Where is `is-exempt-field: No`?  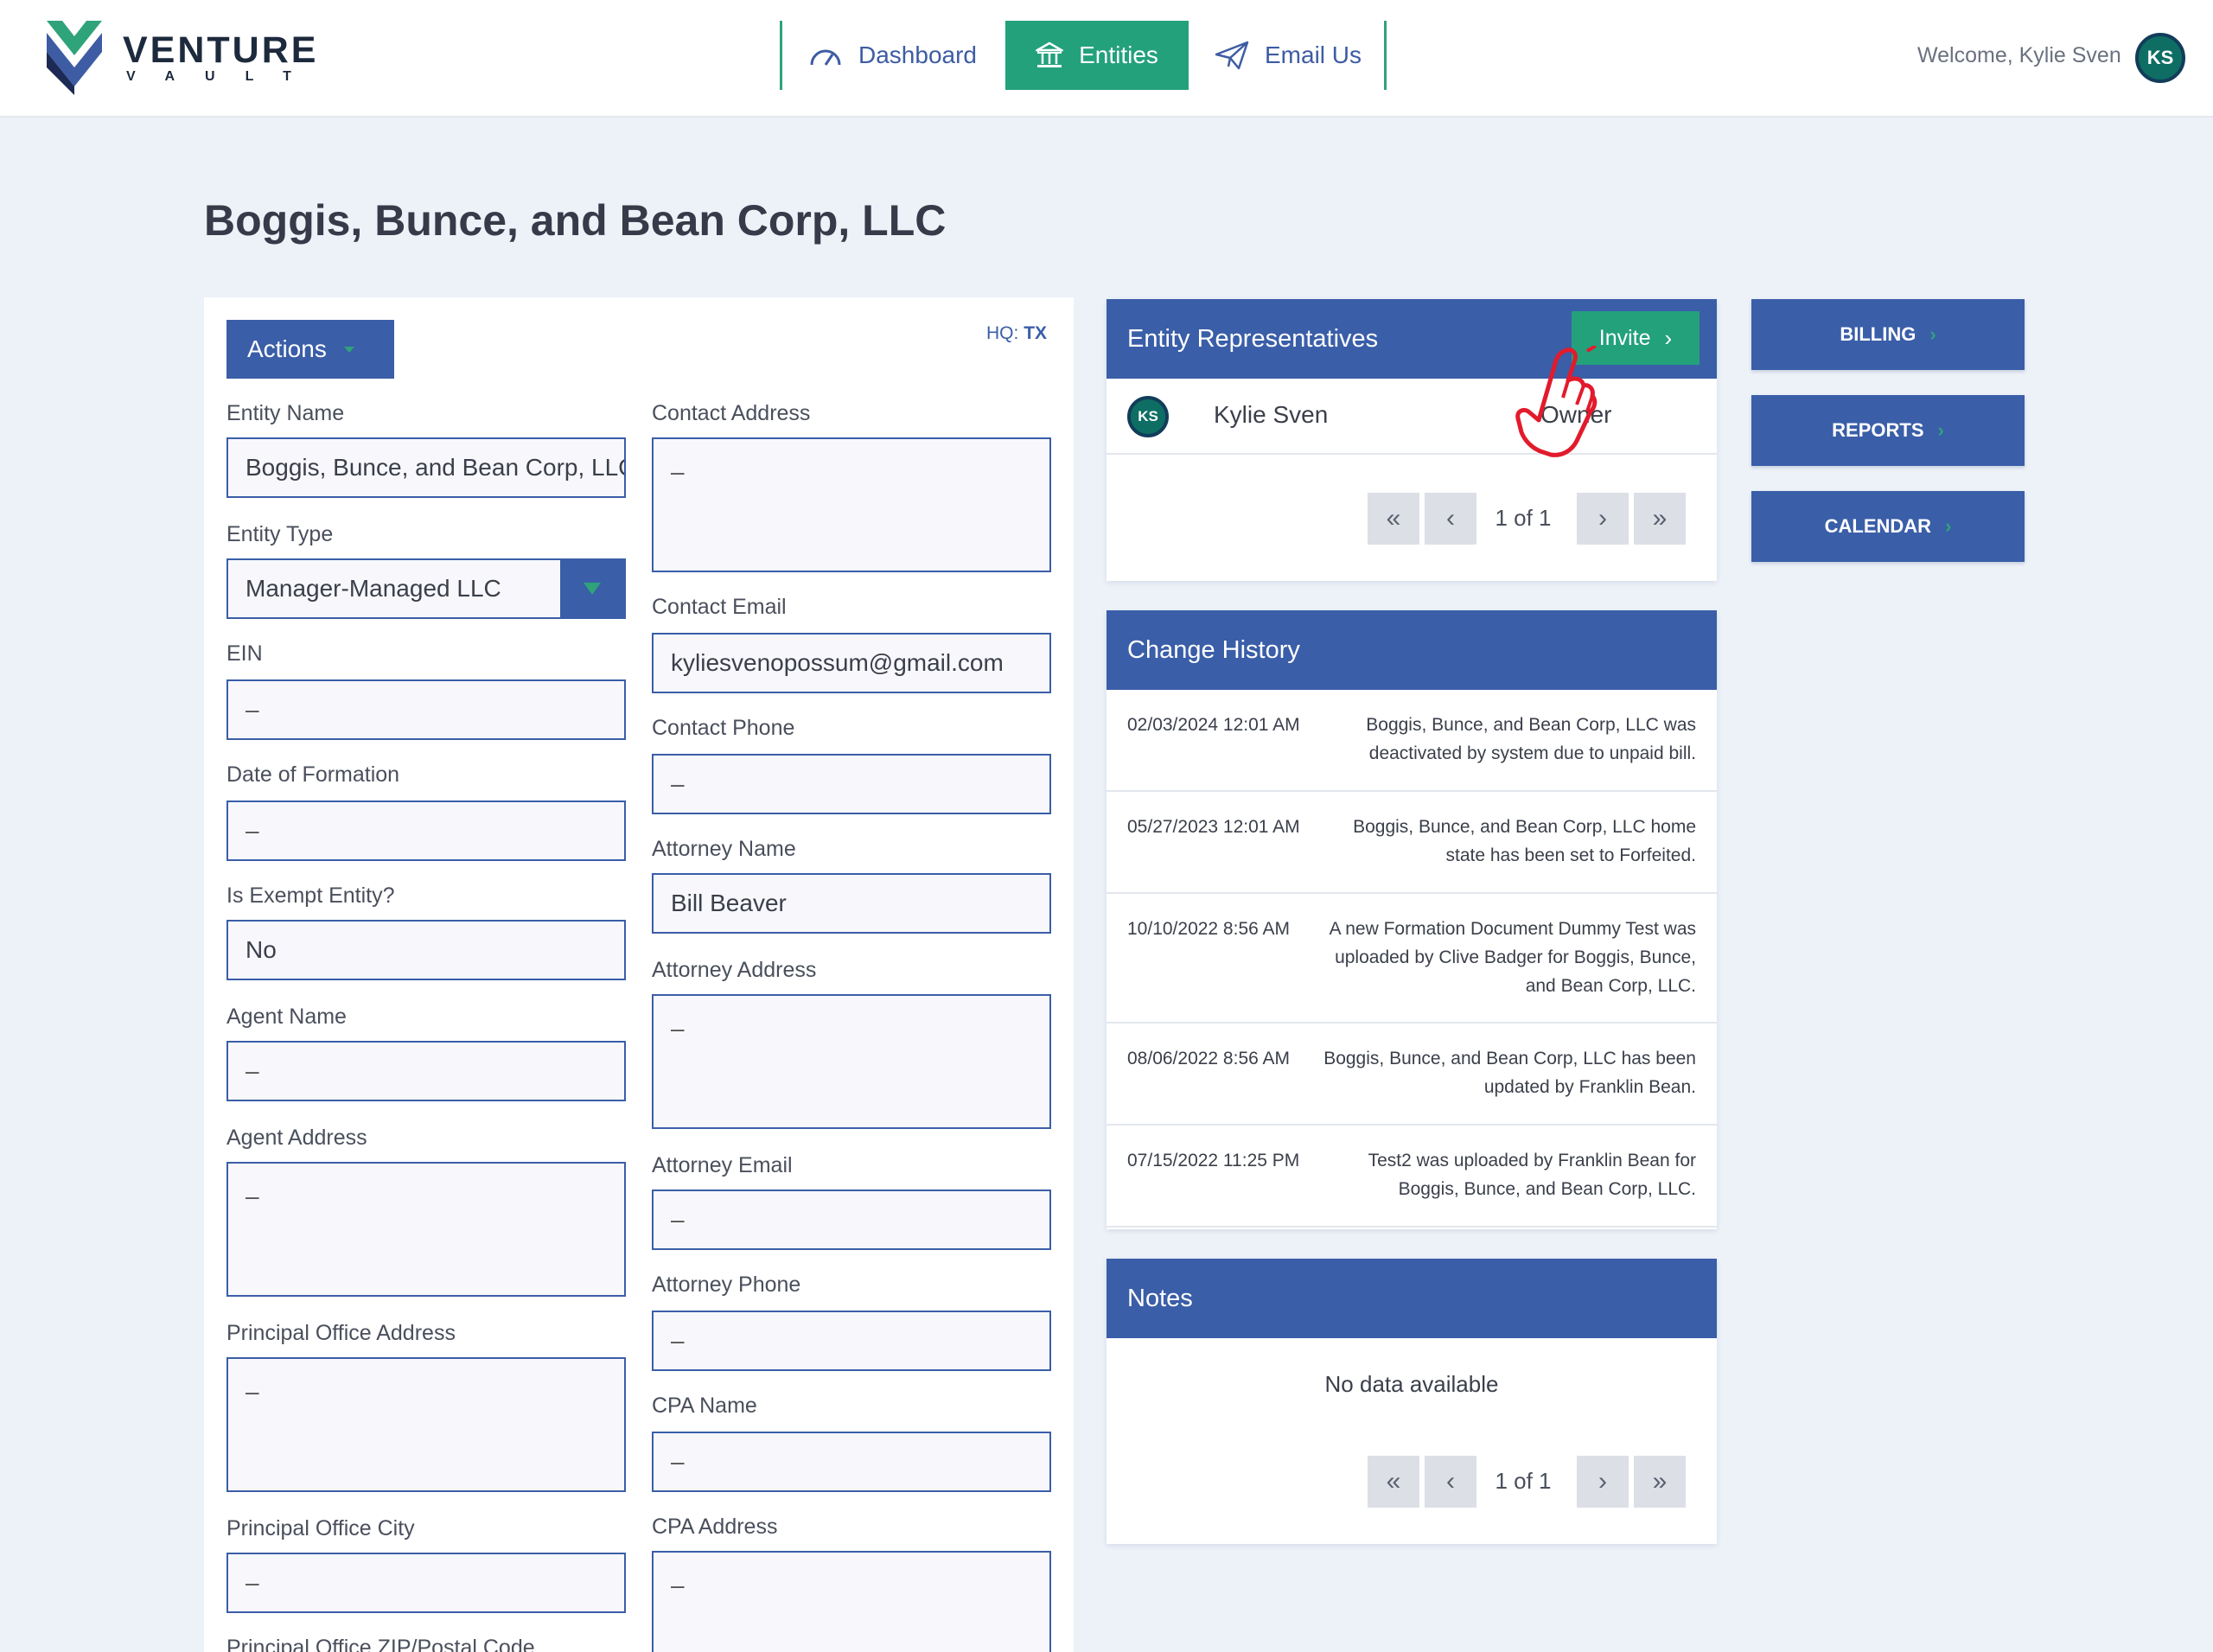 is-exempt-field: No is located at coordinates (426, 950).